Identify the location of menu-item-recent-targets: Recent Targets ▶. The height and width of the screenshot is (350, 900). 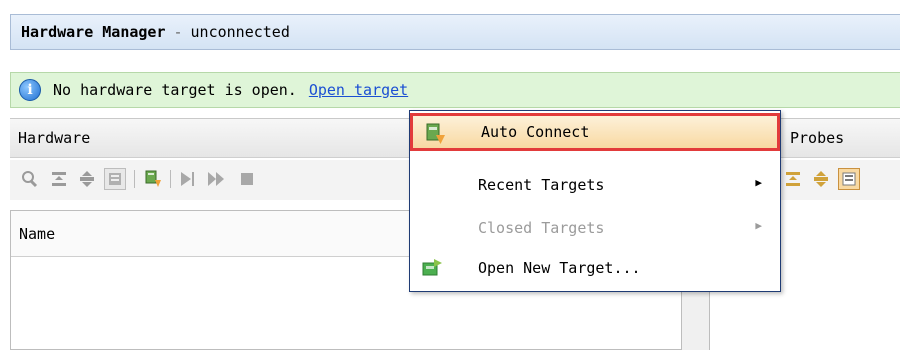
(595, 185).